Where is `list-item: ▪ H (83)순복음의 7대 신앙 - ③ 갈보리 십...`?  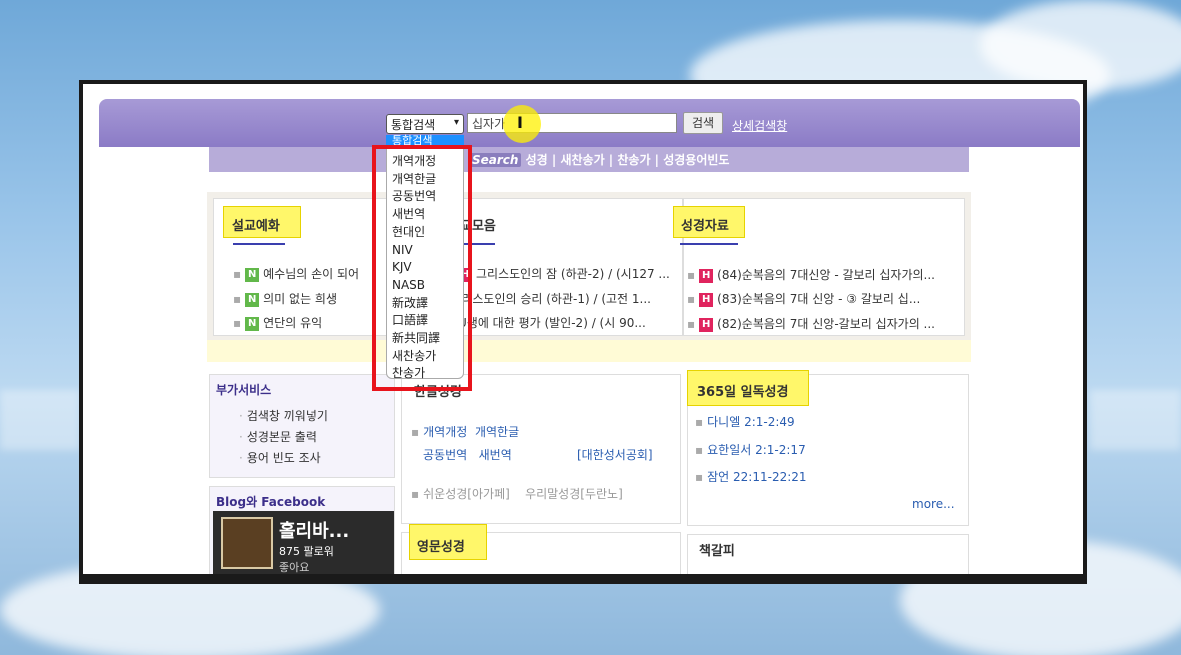 list-item: ▪ H (83)순복음의 7대 신앙 - ③ 갈보리 십... is located at coordinates (803, 298).